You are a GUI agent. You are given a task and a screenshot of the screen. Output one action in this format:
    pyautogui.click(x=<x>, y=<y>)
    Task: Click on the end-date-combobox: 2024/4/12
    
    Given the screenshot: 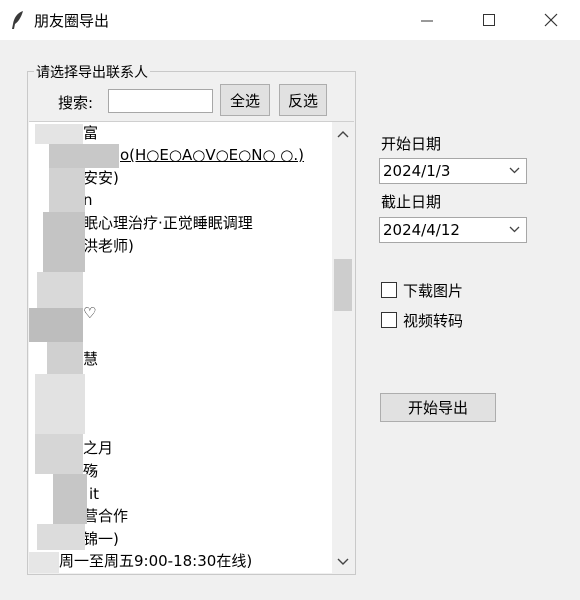 What is the action you would take?
    pyautogui.click(x=453, y=230)
    